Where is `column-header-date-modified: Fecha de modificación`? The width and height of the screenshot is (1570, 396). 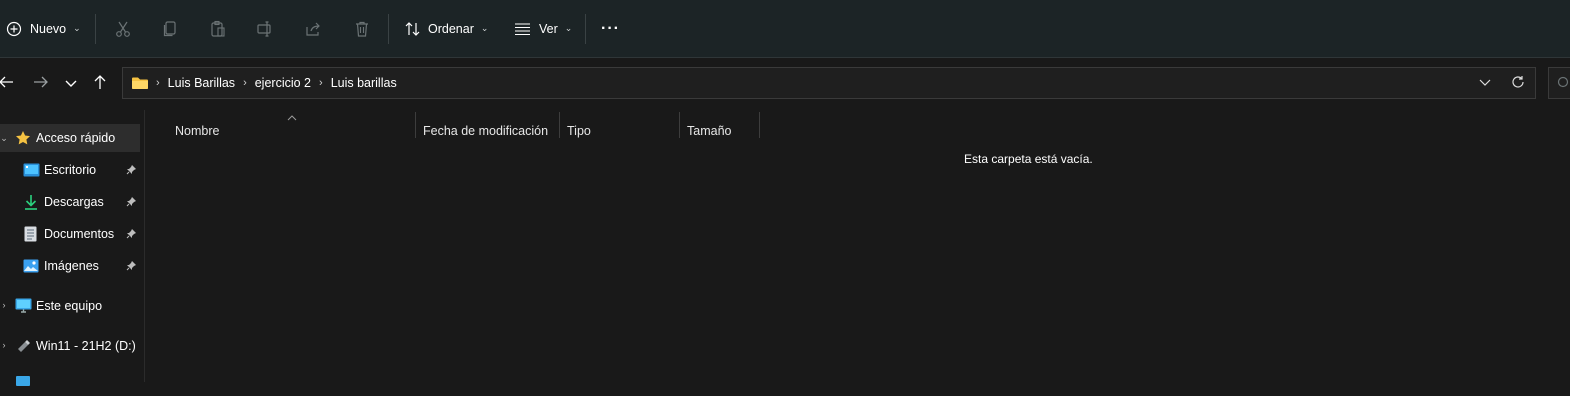
column-header-date-modified: Fecha de modificación is located at coordinates (485, 131).